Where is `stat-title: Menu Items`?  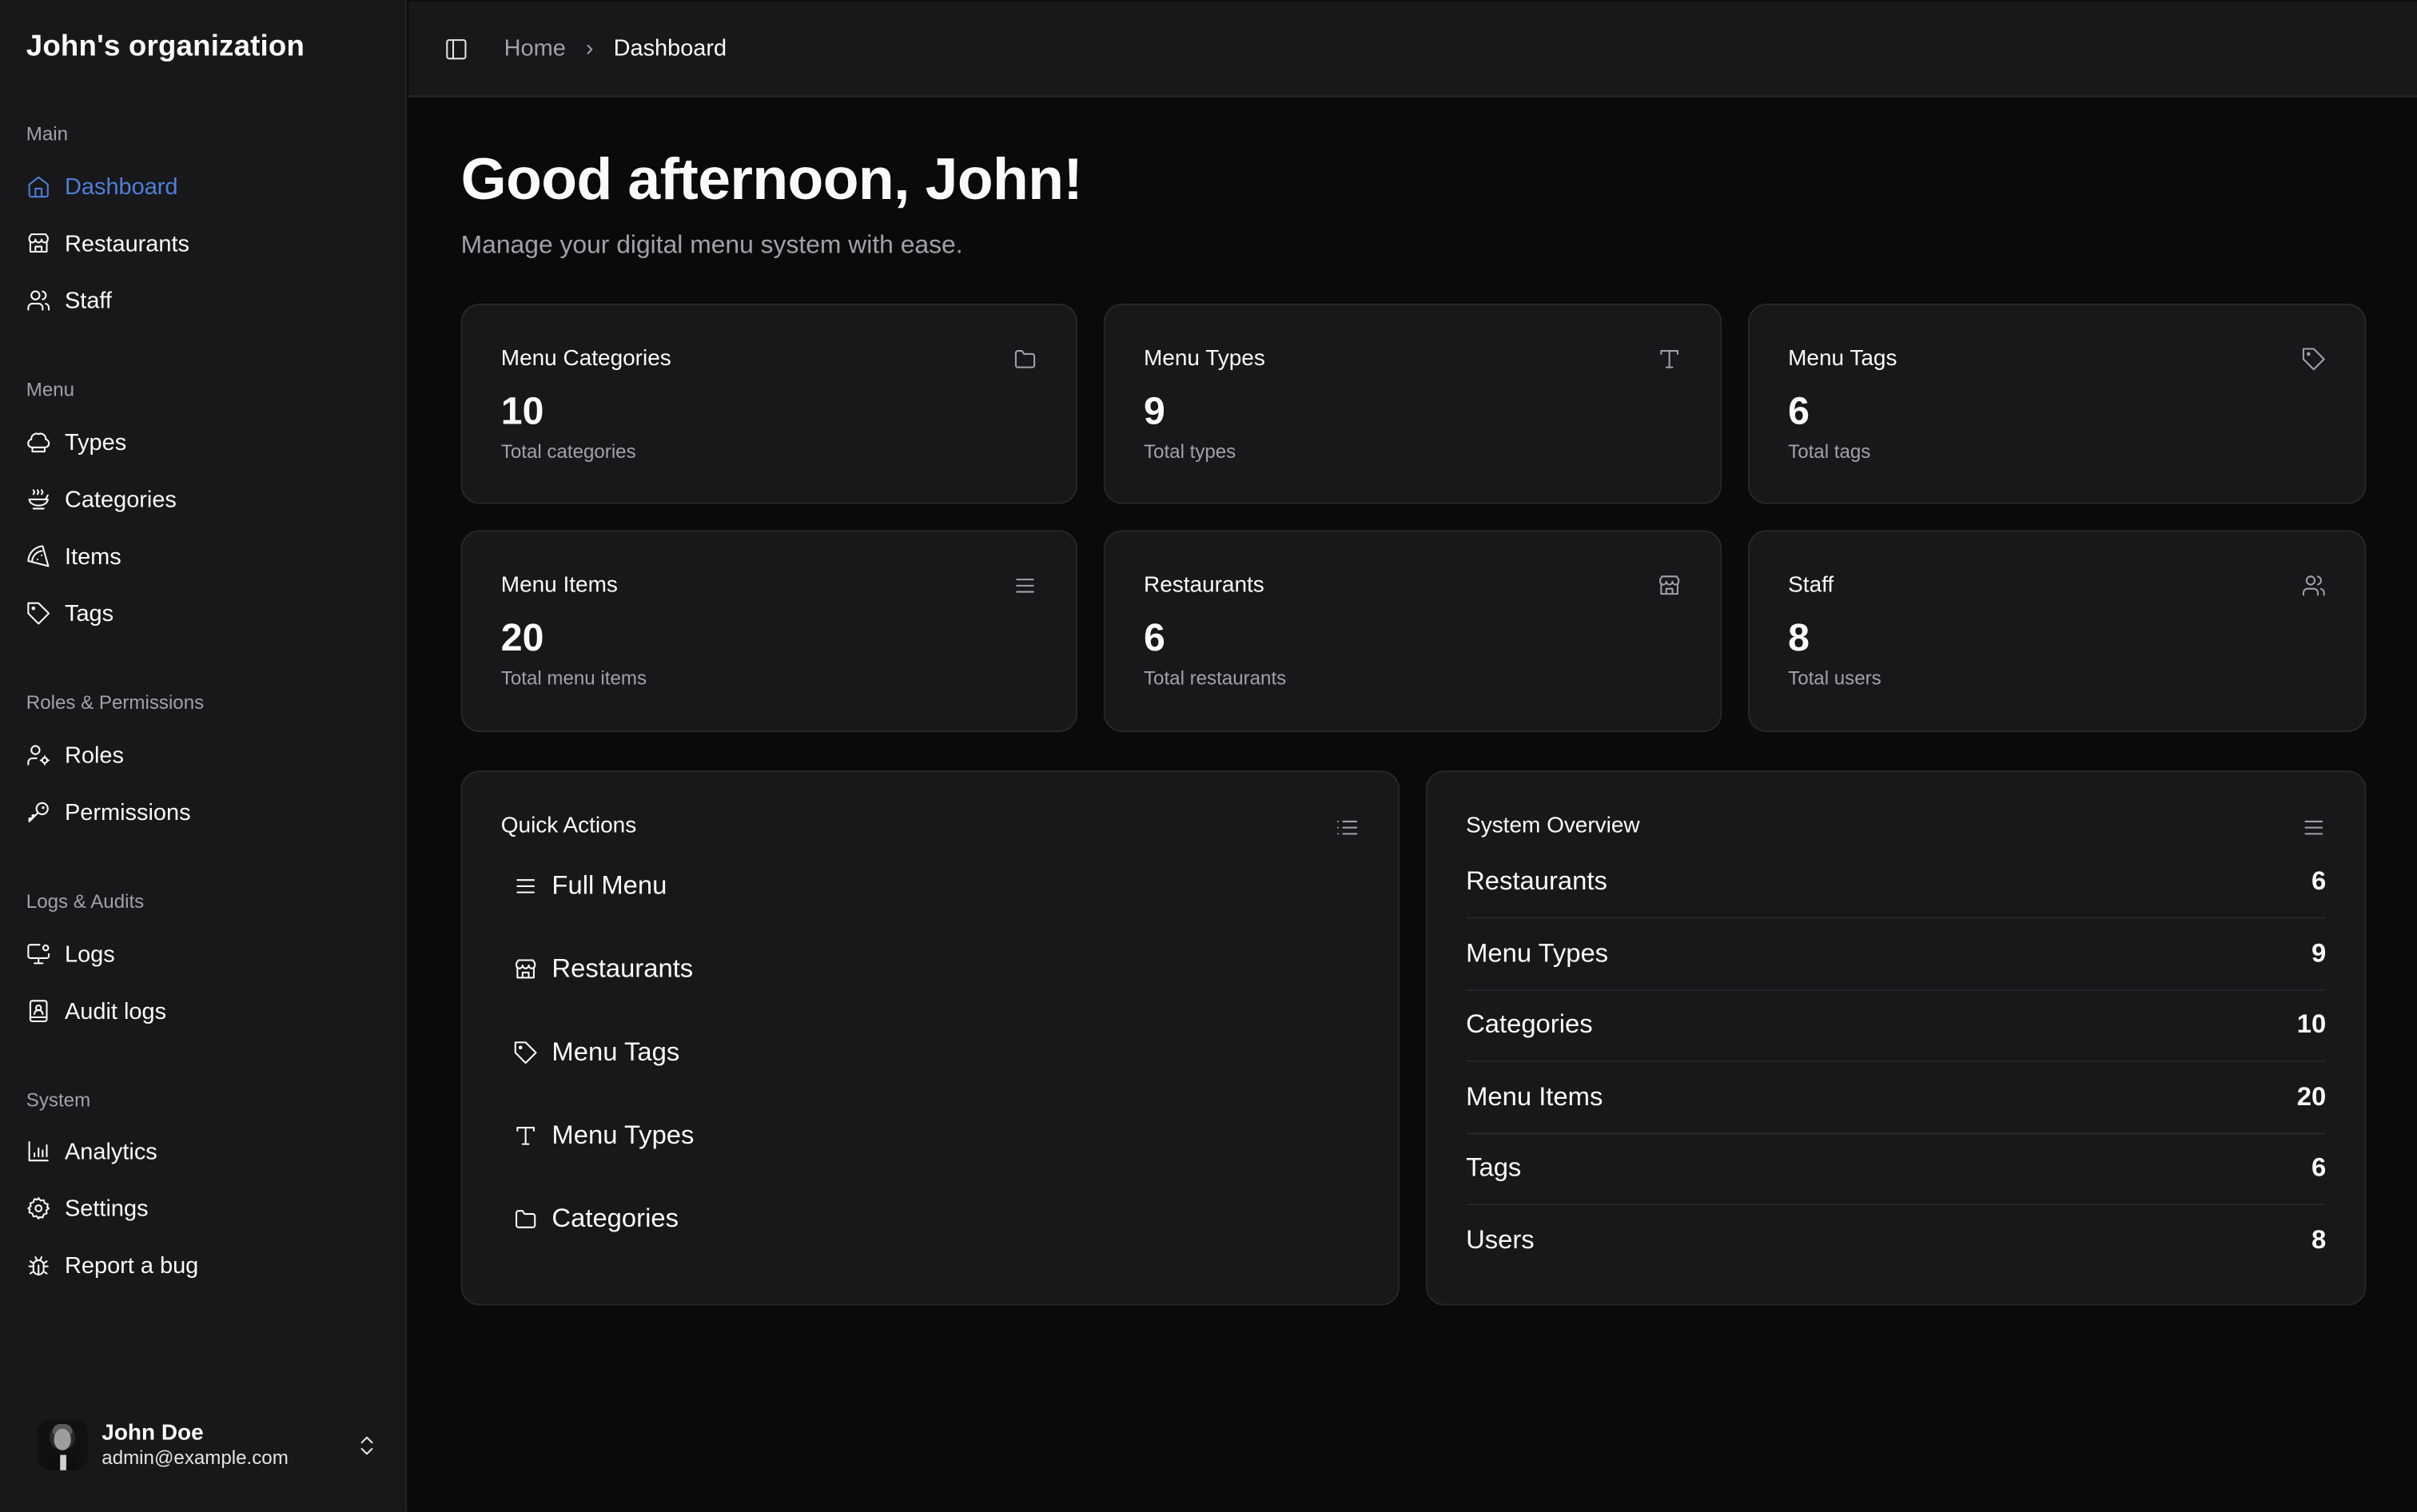
stat-title: Menu Items is located at coordinates (559, 586).